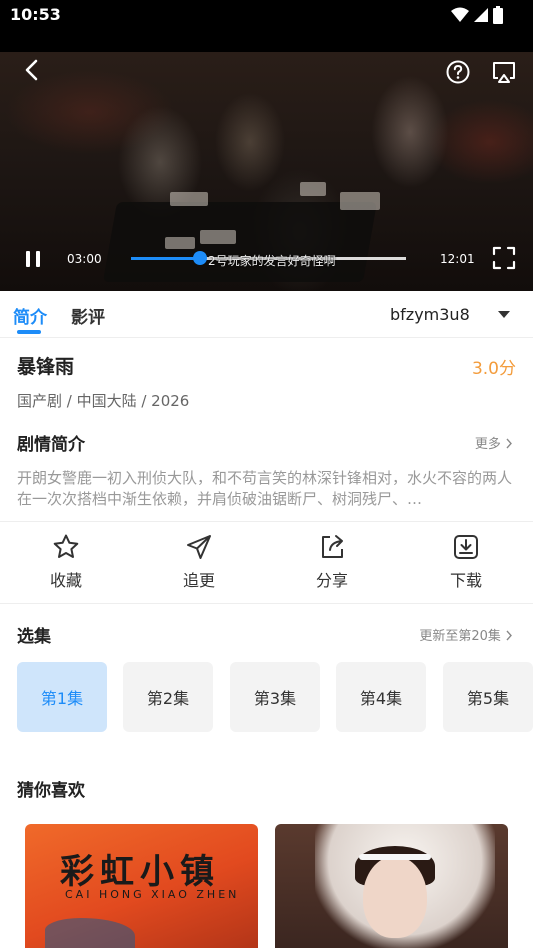 This screenshot has width=533, height=948. I want to click on poster-subtitle: CAI HONG XIAO ZHEN, so click(152, 894).